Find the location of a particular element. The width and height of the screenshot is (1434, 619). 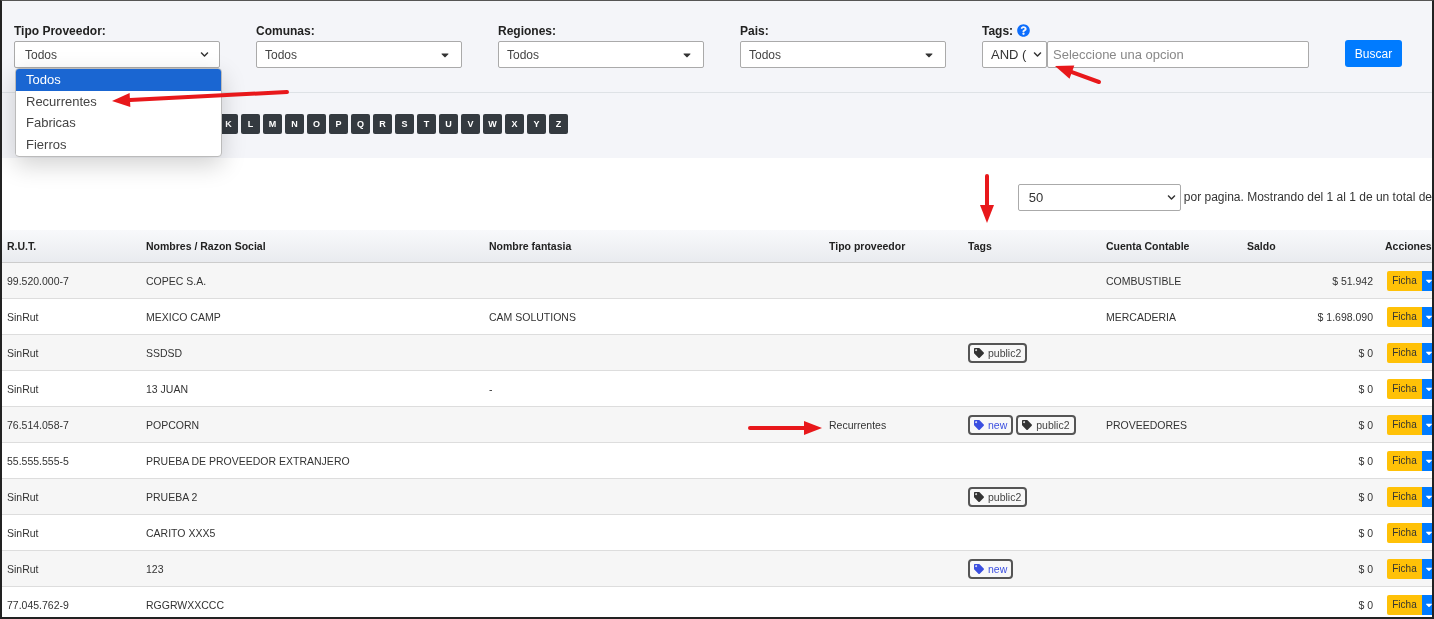

column-header: R.U.T. is located at coordinates (22, 246).